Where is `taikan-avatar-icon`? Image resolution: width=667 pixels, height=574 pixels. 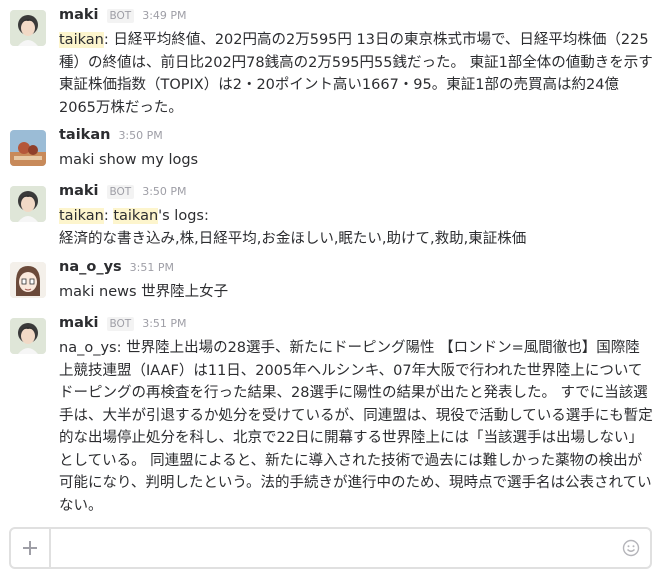
taikan-avatar-icon is located at coordinates (28, 148).